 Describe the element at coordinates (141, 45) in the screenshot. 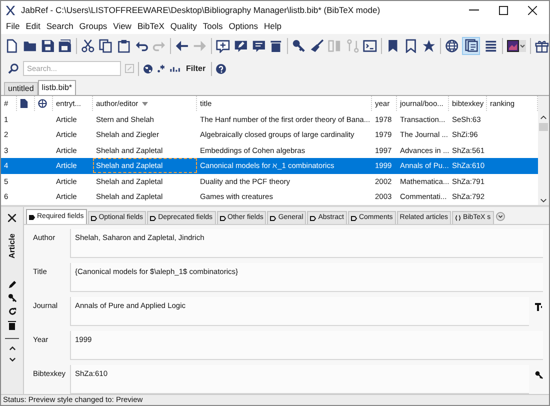

I see `undo-icon` at that location.